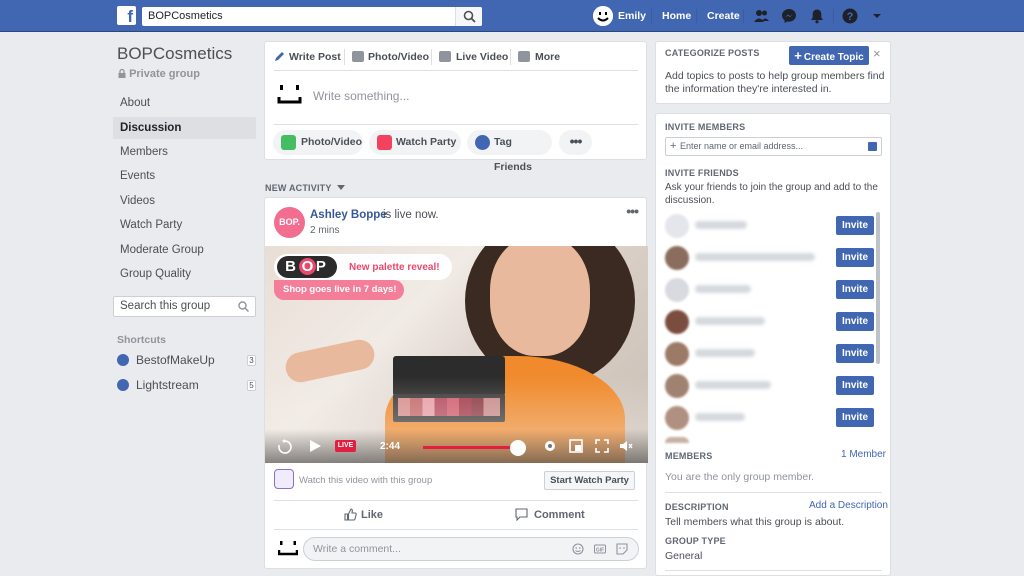  I want to click on group-title: BOPCosmetics, so click(174, 54).